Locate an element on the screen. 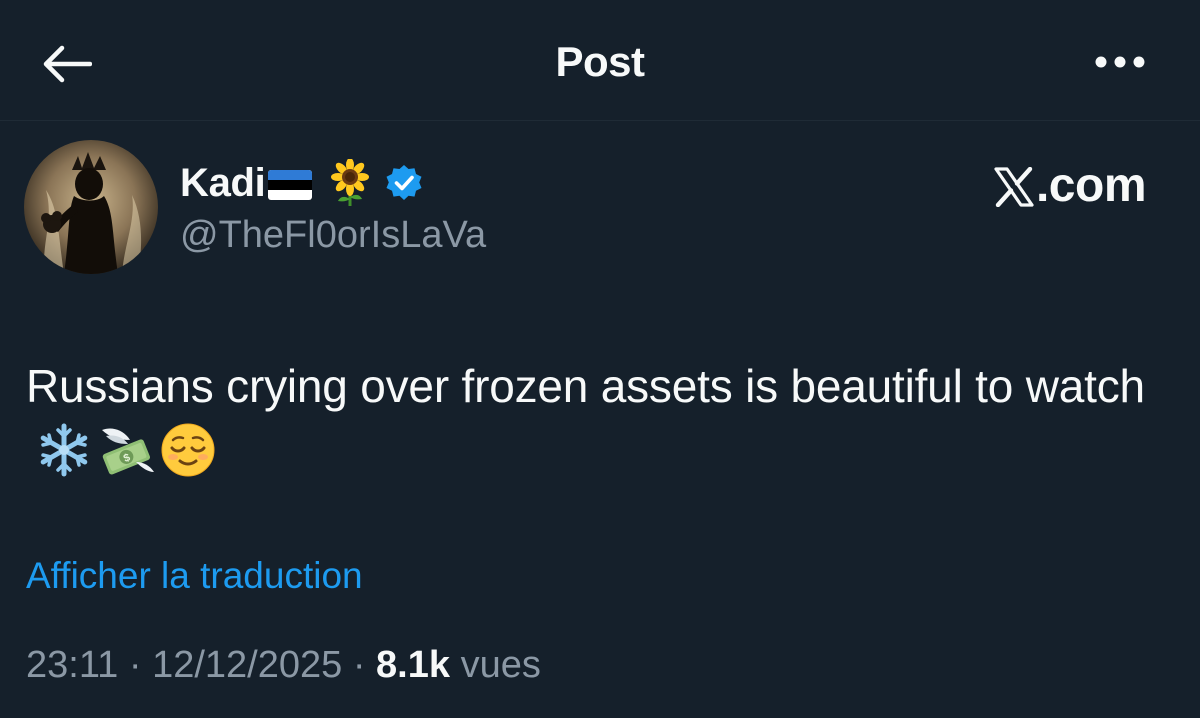  more-options-button is located at coordinates (1120, 62).